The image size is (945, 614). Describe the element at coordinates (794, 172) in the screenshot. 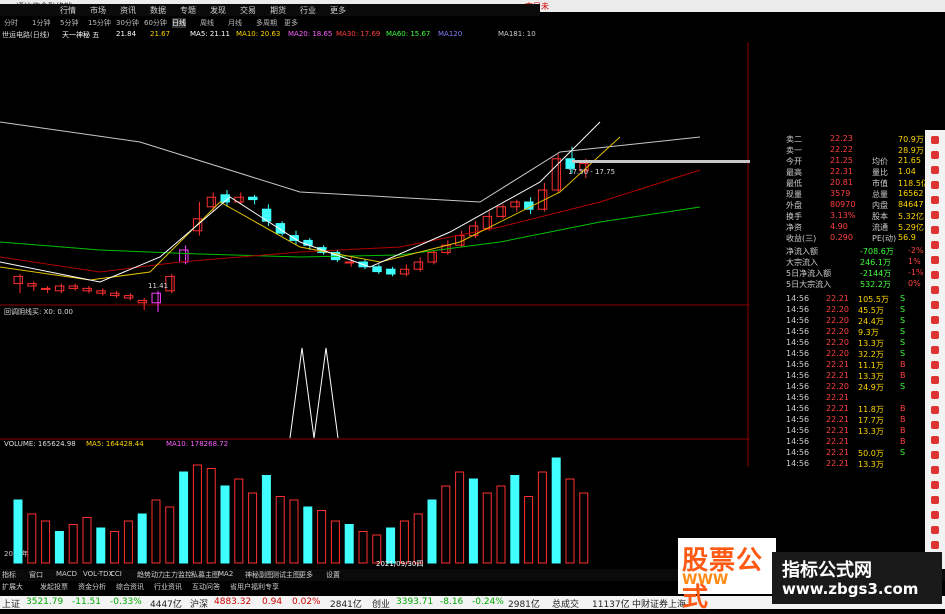

I see `quote-key: 最高` at that location.